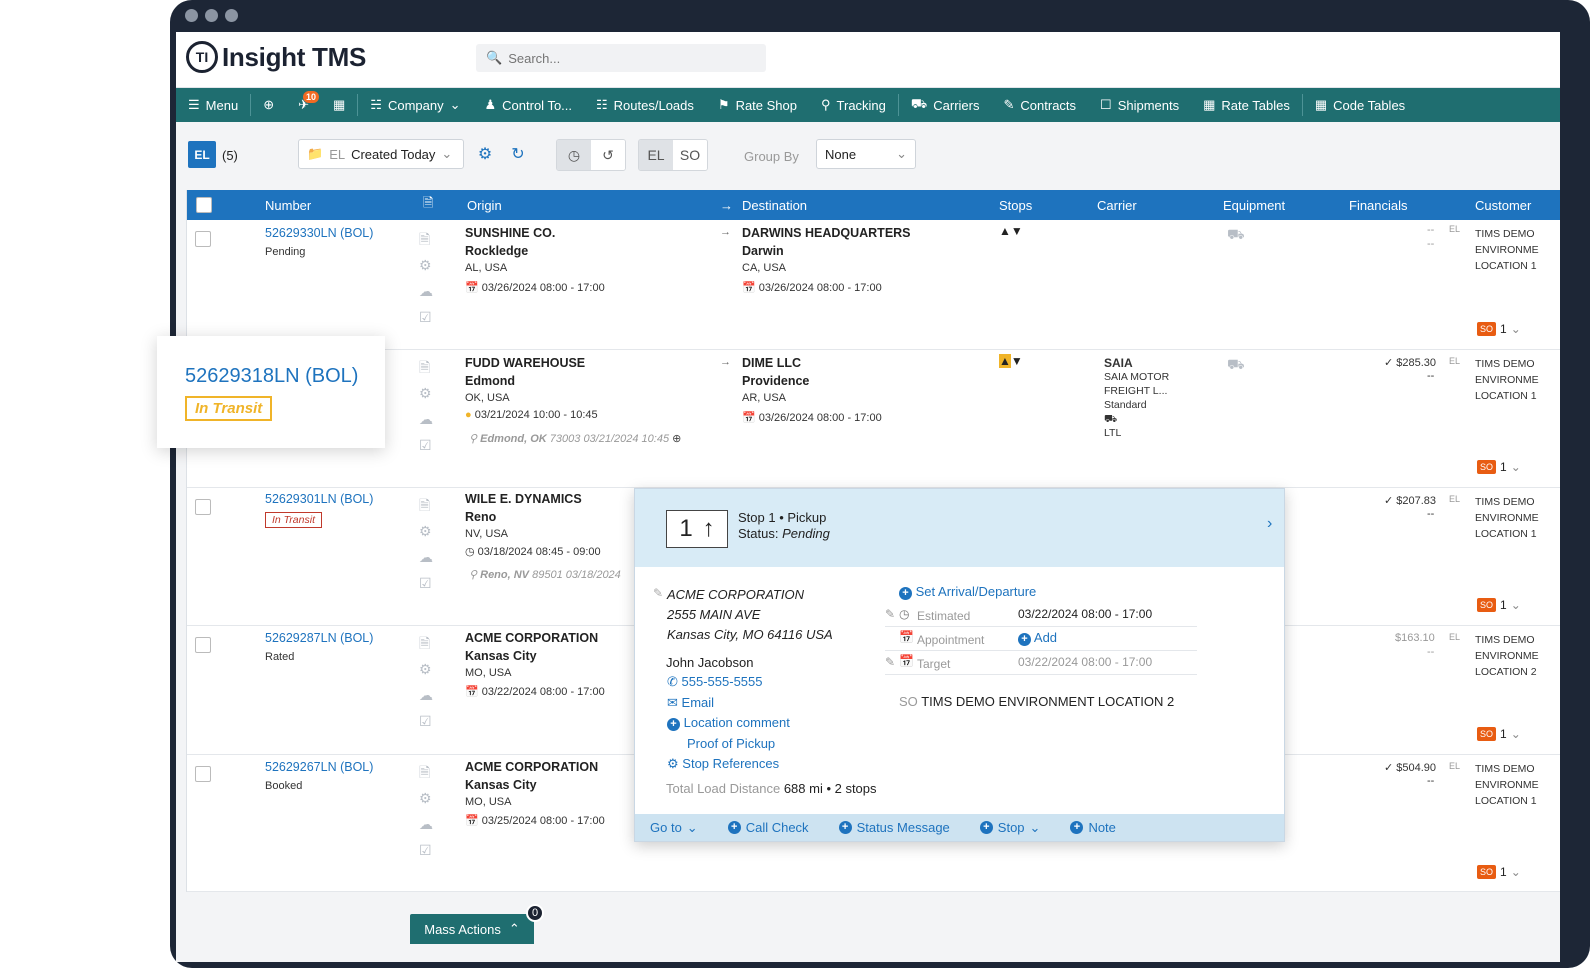  What do you see at coordinates (485, 154) in the screenshot?
I see `filter-settings-icon: ⚙` at bounding box center [485, 154].